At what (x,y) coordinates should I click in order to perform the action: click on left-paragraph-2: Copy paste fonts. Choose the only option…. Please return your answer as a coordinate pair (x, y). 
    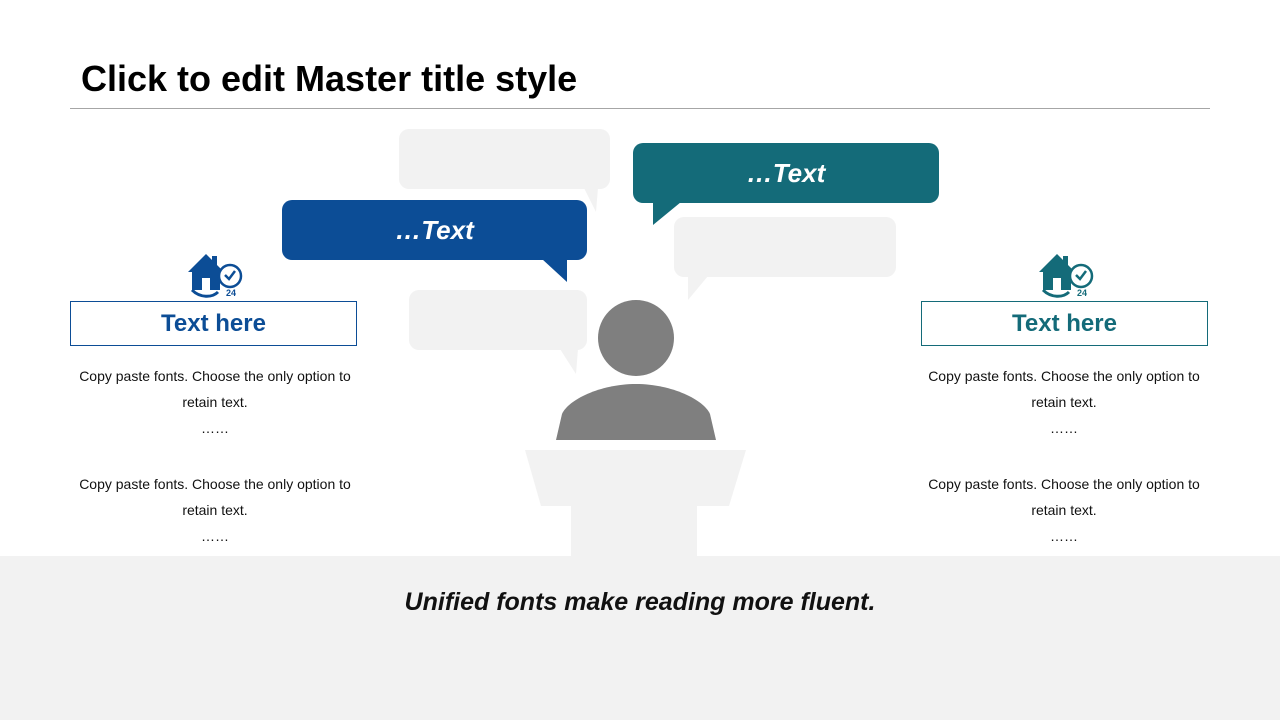
    Looking at the image, I should click on (215, 510).